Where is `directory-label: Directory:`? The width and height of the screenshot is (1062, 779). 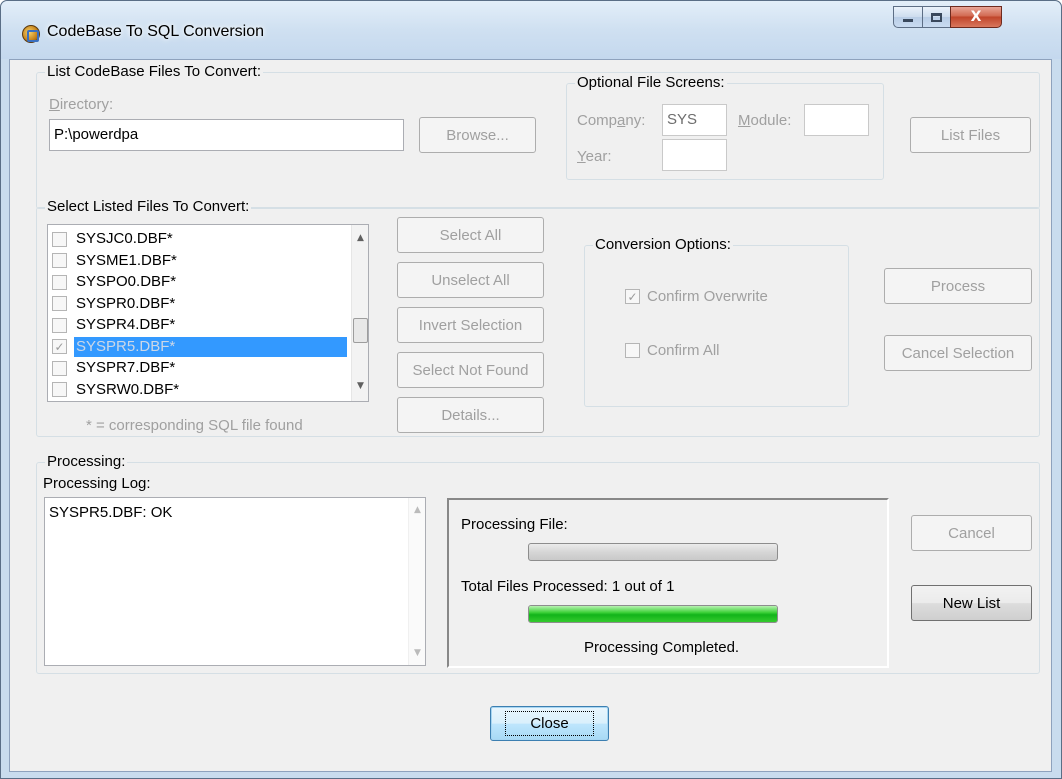
directory-label: Directory: is located at coordinates (81, 104).